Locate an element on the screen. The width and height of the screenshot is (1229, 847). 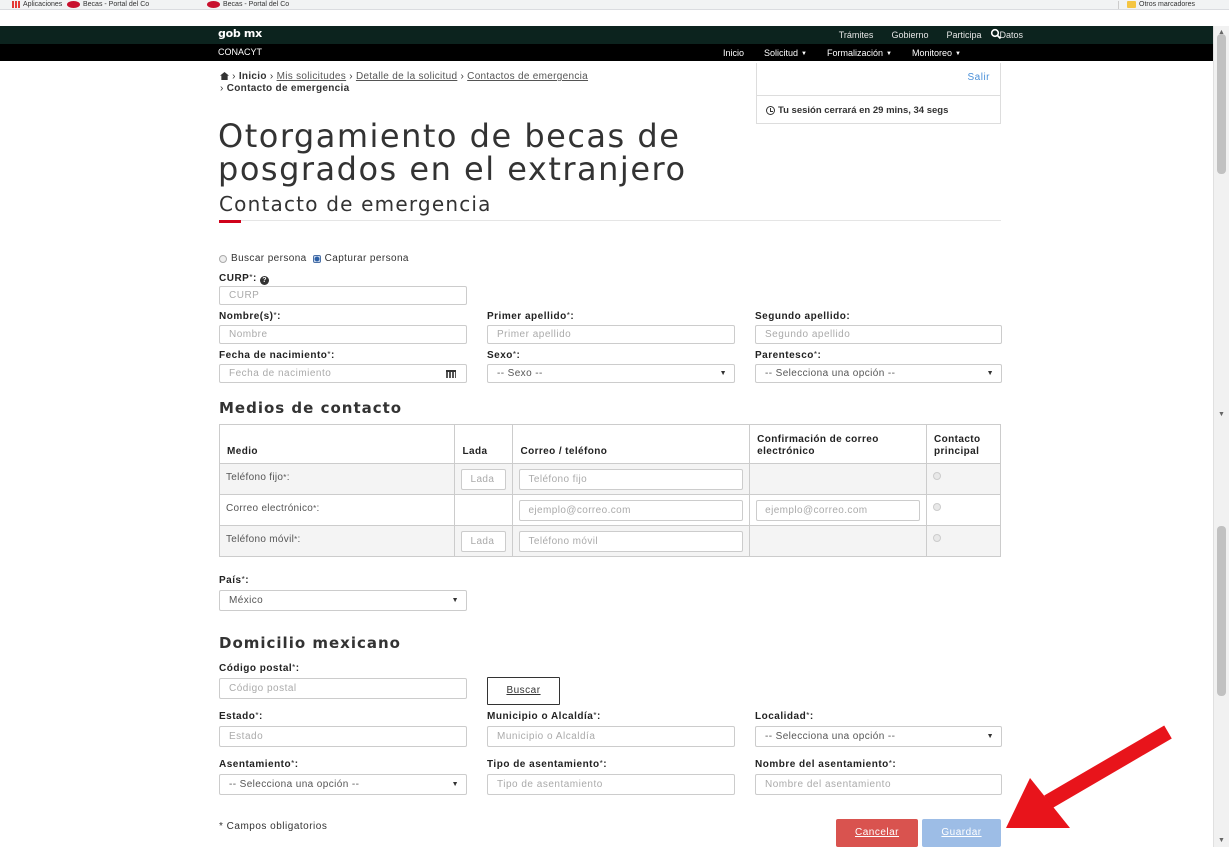
nav-gobierno: Gobierno is located at coordinates (909, 35).